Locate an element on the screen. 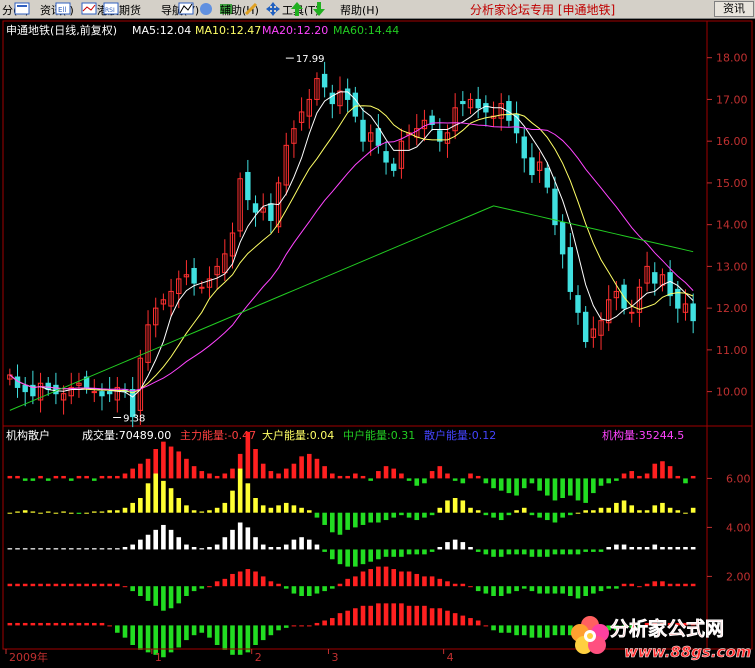  info-button: 资讯 is located at coordinates (734, 9).